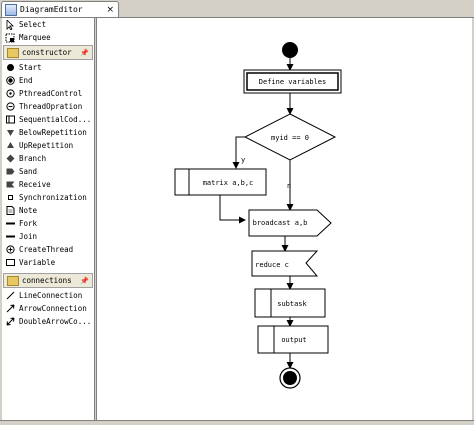  What do you see at coordinates (10, 172) in the screenshot?
I see `send-icon` at bounding box center [10, 172].